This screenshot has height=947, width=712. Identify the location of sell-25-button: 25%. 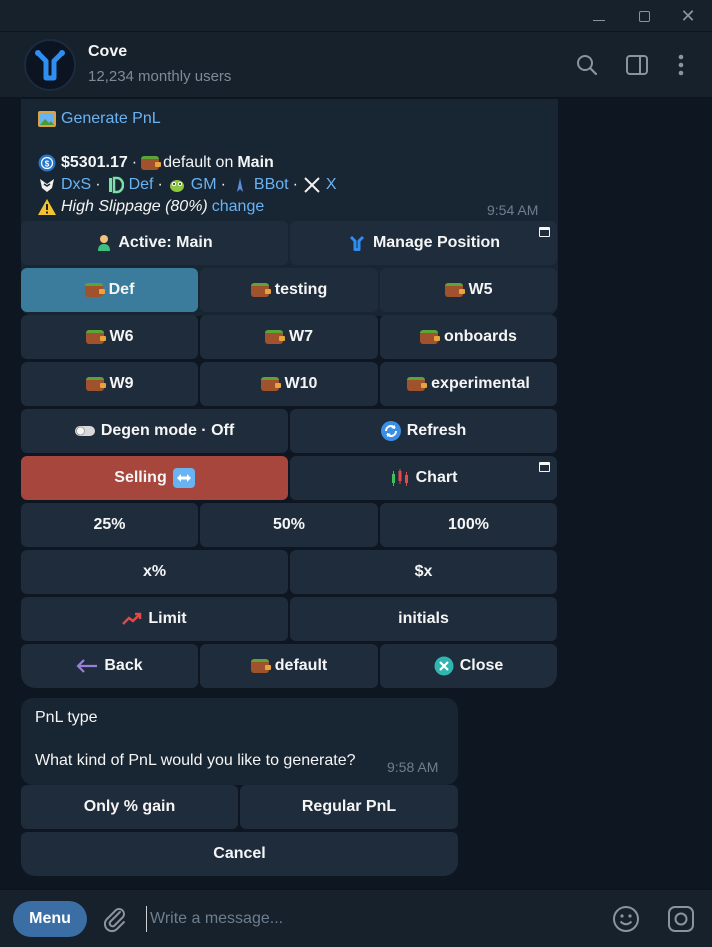
(109, 525).